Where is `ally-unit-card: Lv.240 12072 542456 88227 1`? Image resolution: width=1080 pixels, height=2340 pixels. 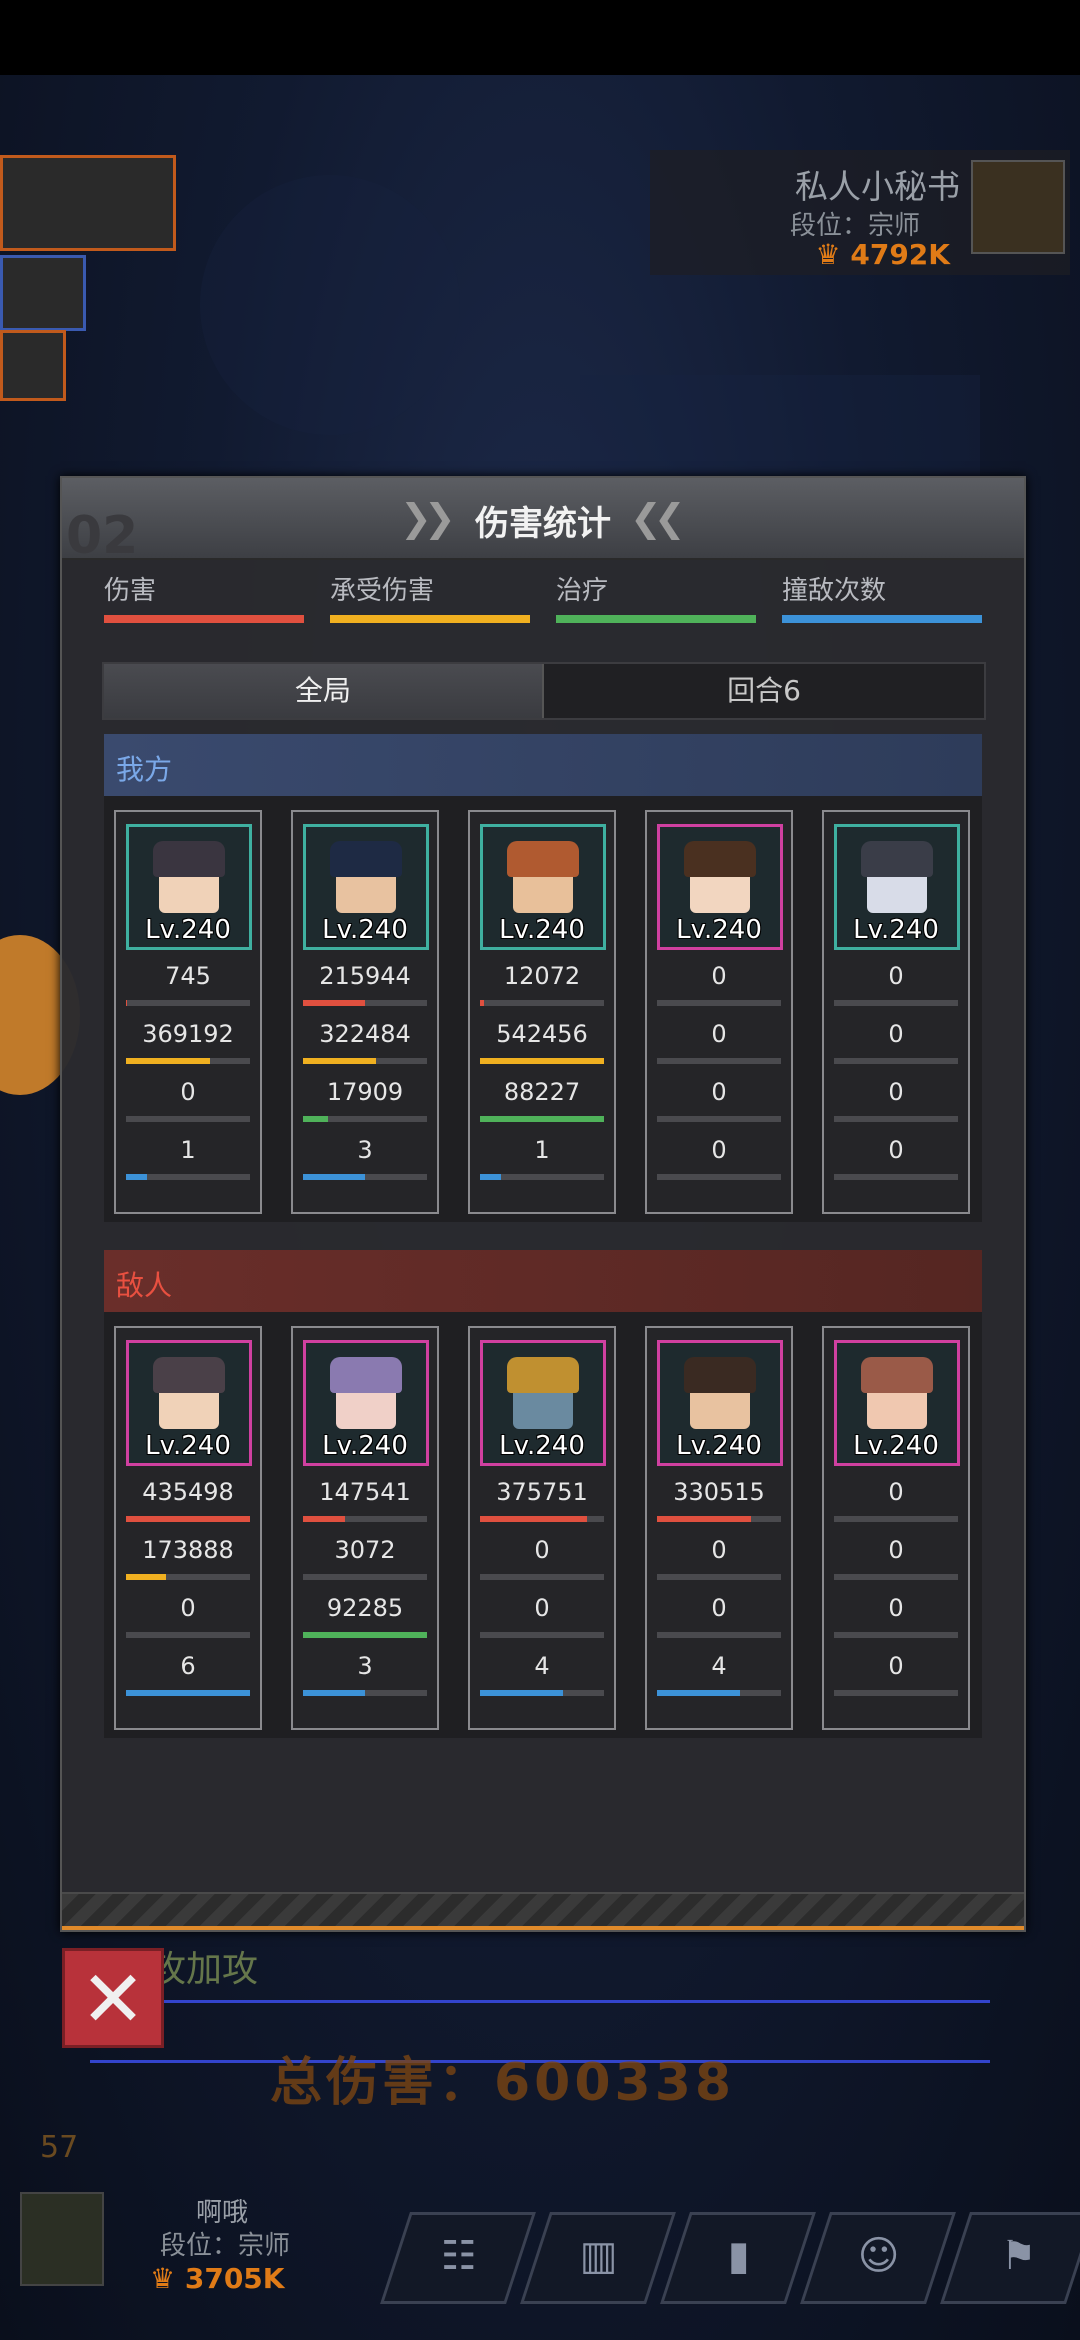
ally-unit-card: Lv.240 12072 542456 88227 1 is located at coordinates (542, 1012).